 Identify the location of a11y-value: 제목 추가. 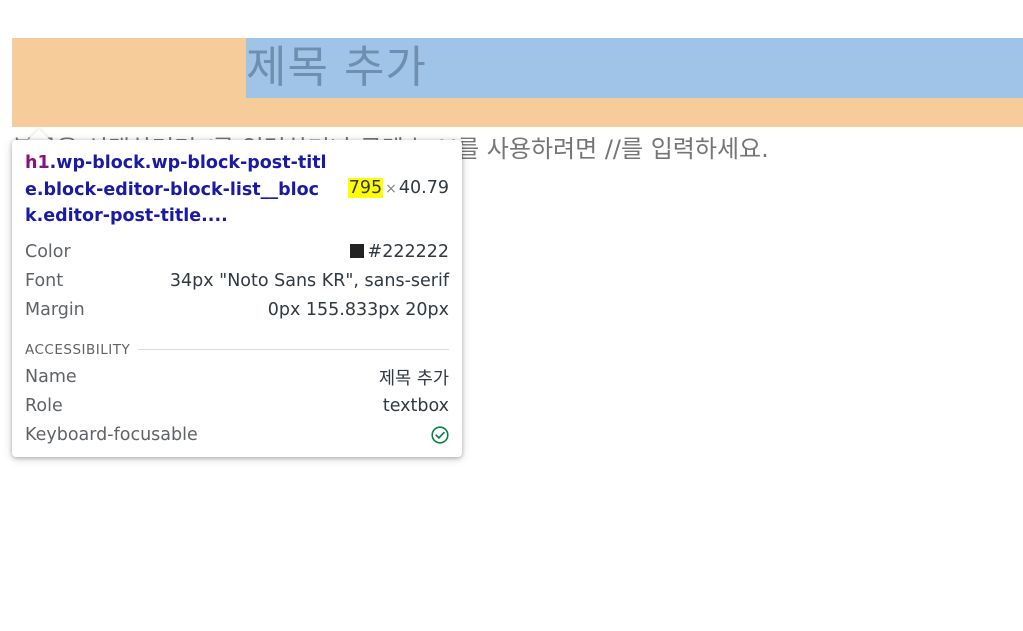
(414, 378).